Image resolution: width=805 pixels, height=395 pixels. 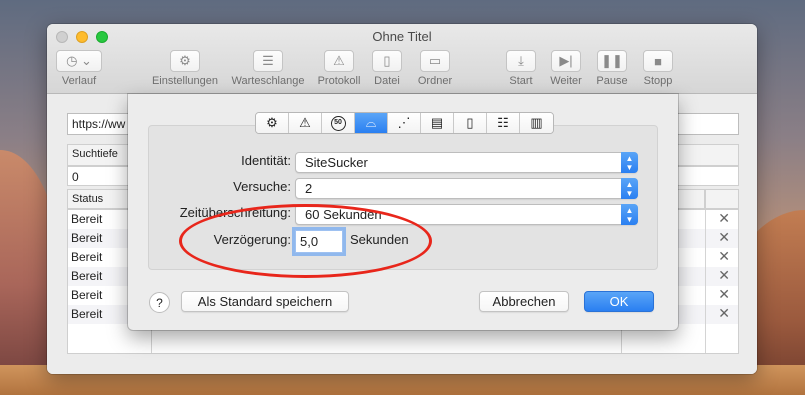 What do you see at coordinates (566, 81) in the screenshot?
I see `toolbar-weiter-label: Weiter` at bounding box center [566, 81].